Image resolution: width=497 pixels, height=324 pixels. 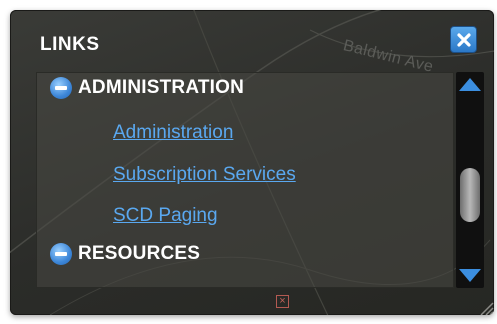 What do you see at coordinates (165, 216) in the screenshot?
I see `link-scd-paging: SCD Paging` at bounding box center [165, 216].